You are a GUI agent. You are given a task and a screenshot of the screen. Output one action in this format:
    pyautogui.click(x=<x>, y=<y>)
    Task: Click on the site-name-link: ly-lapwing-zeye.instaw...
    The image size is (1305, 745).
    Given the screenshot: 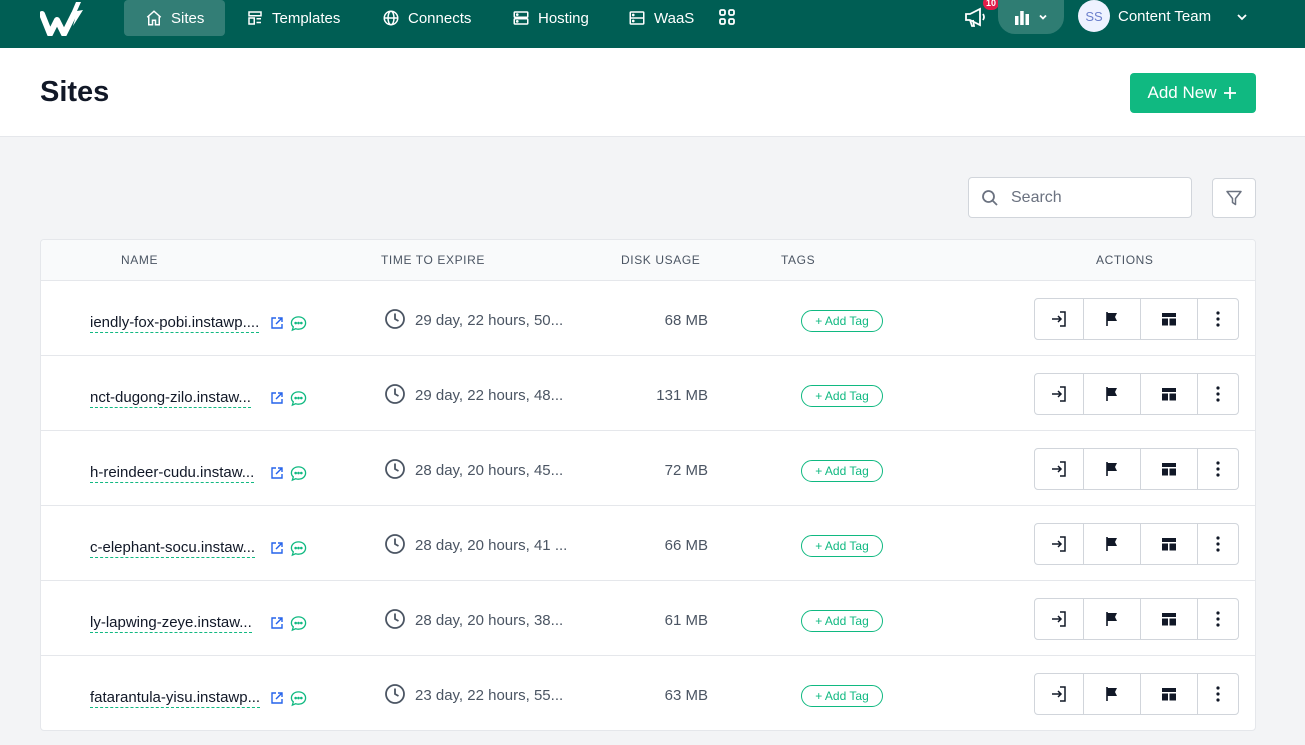 What is the action you would take?
    pyautogui.click(x=171, y=623)
    